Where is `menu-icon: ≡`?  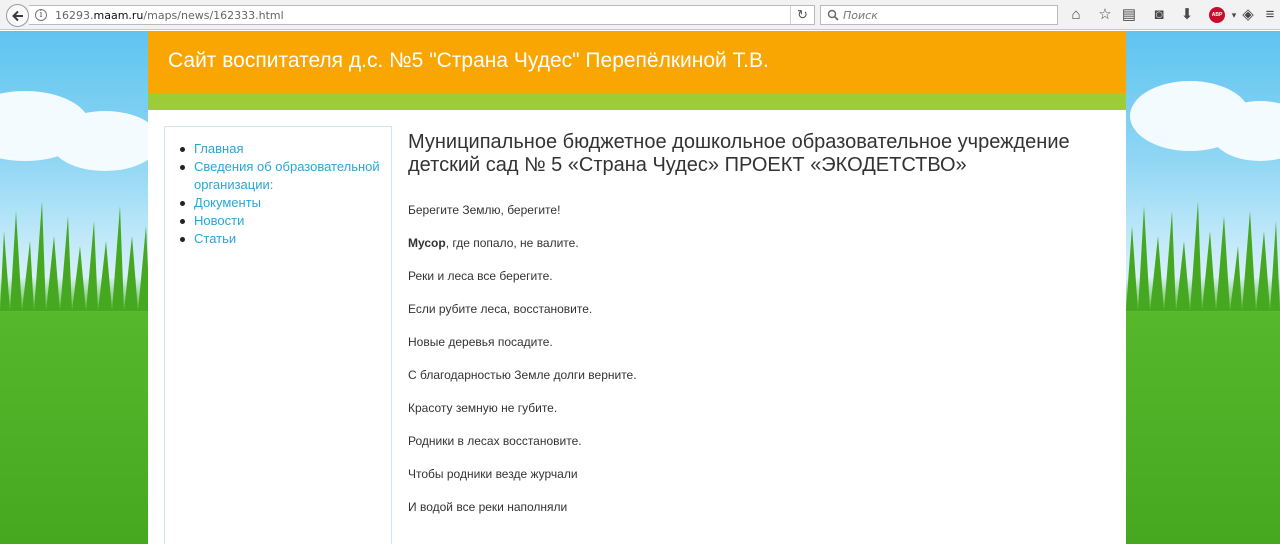 menu-icon: ≡ is located at coordinates (1270, 15).